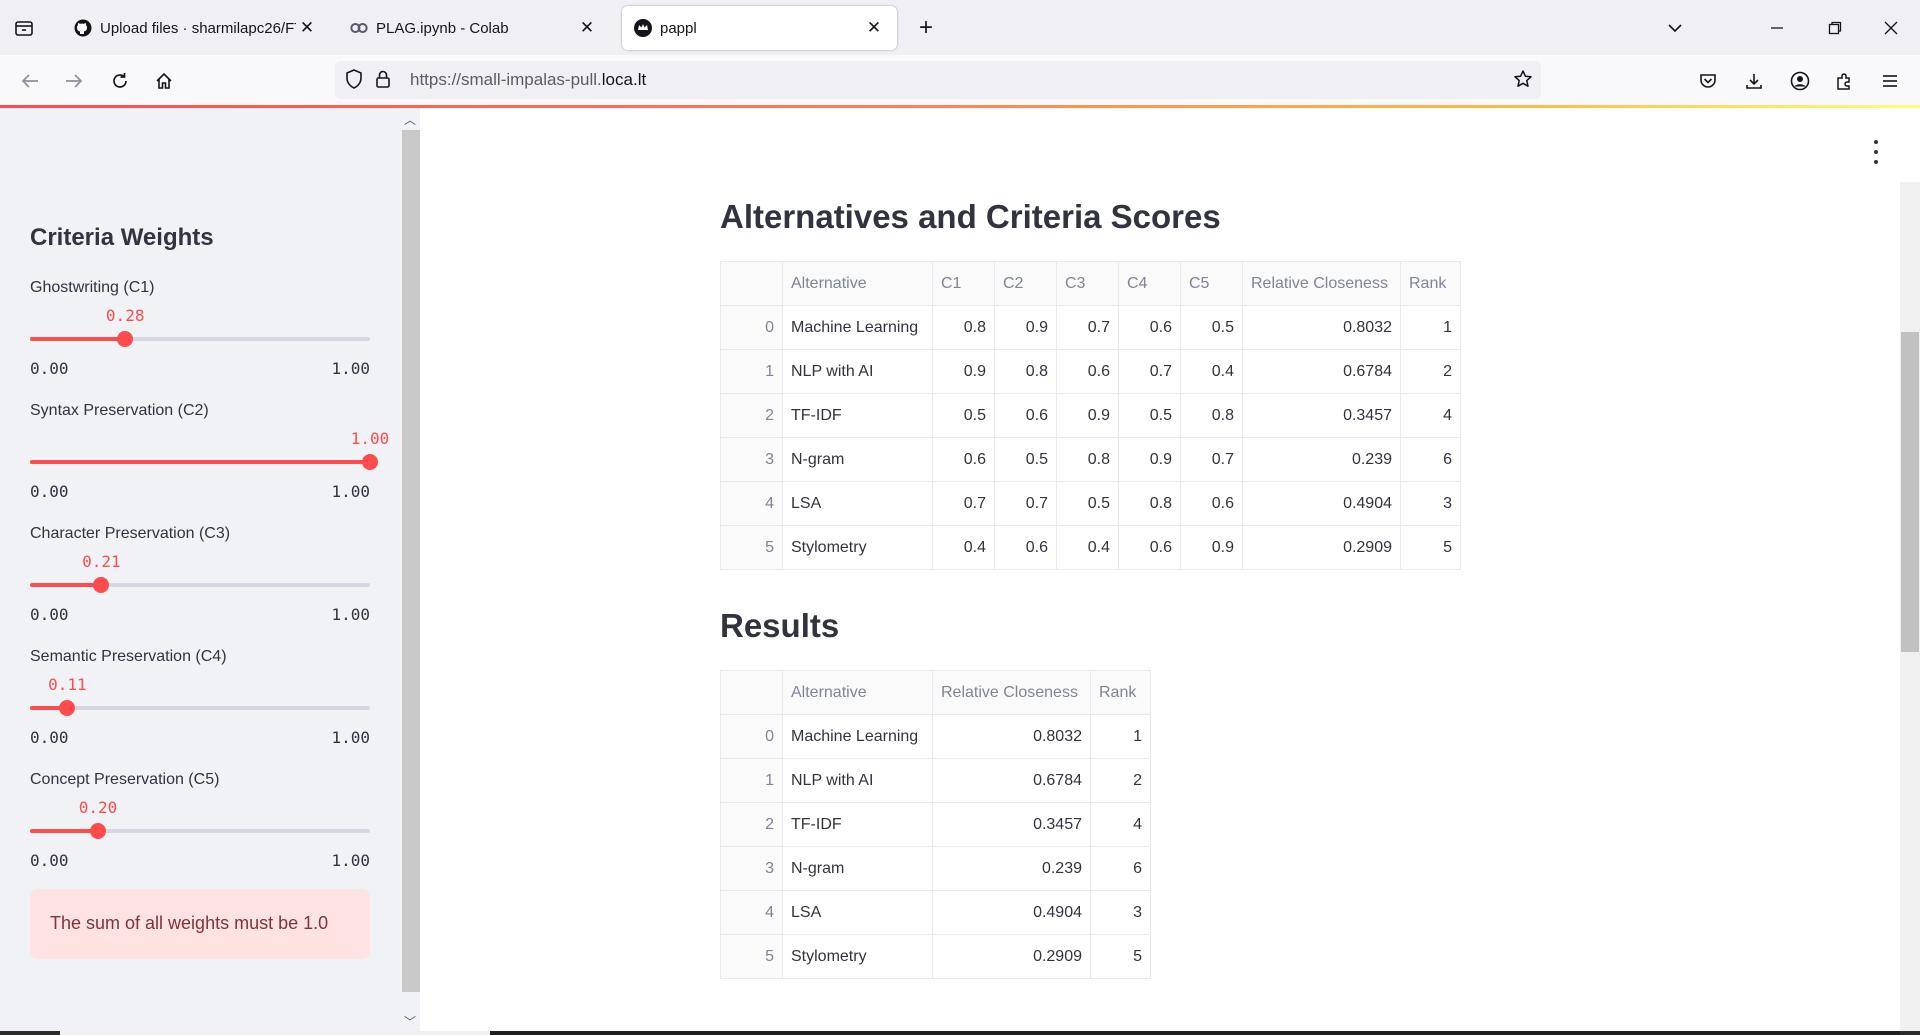 Image resolution: width=1920 pixels, height=1035 pixels. Describe the element at coordinates (751, 503) in the screenshot. I see `row-index: 4` at that location.